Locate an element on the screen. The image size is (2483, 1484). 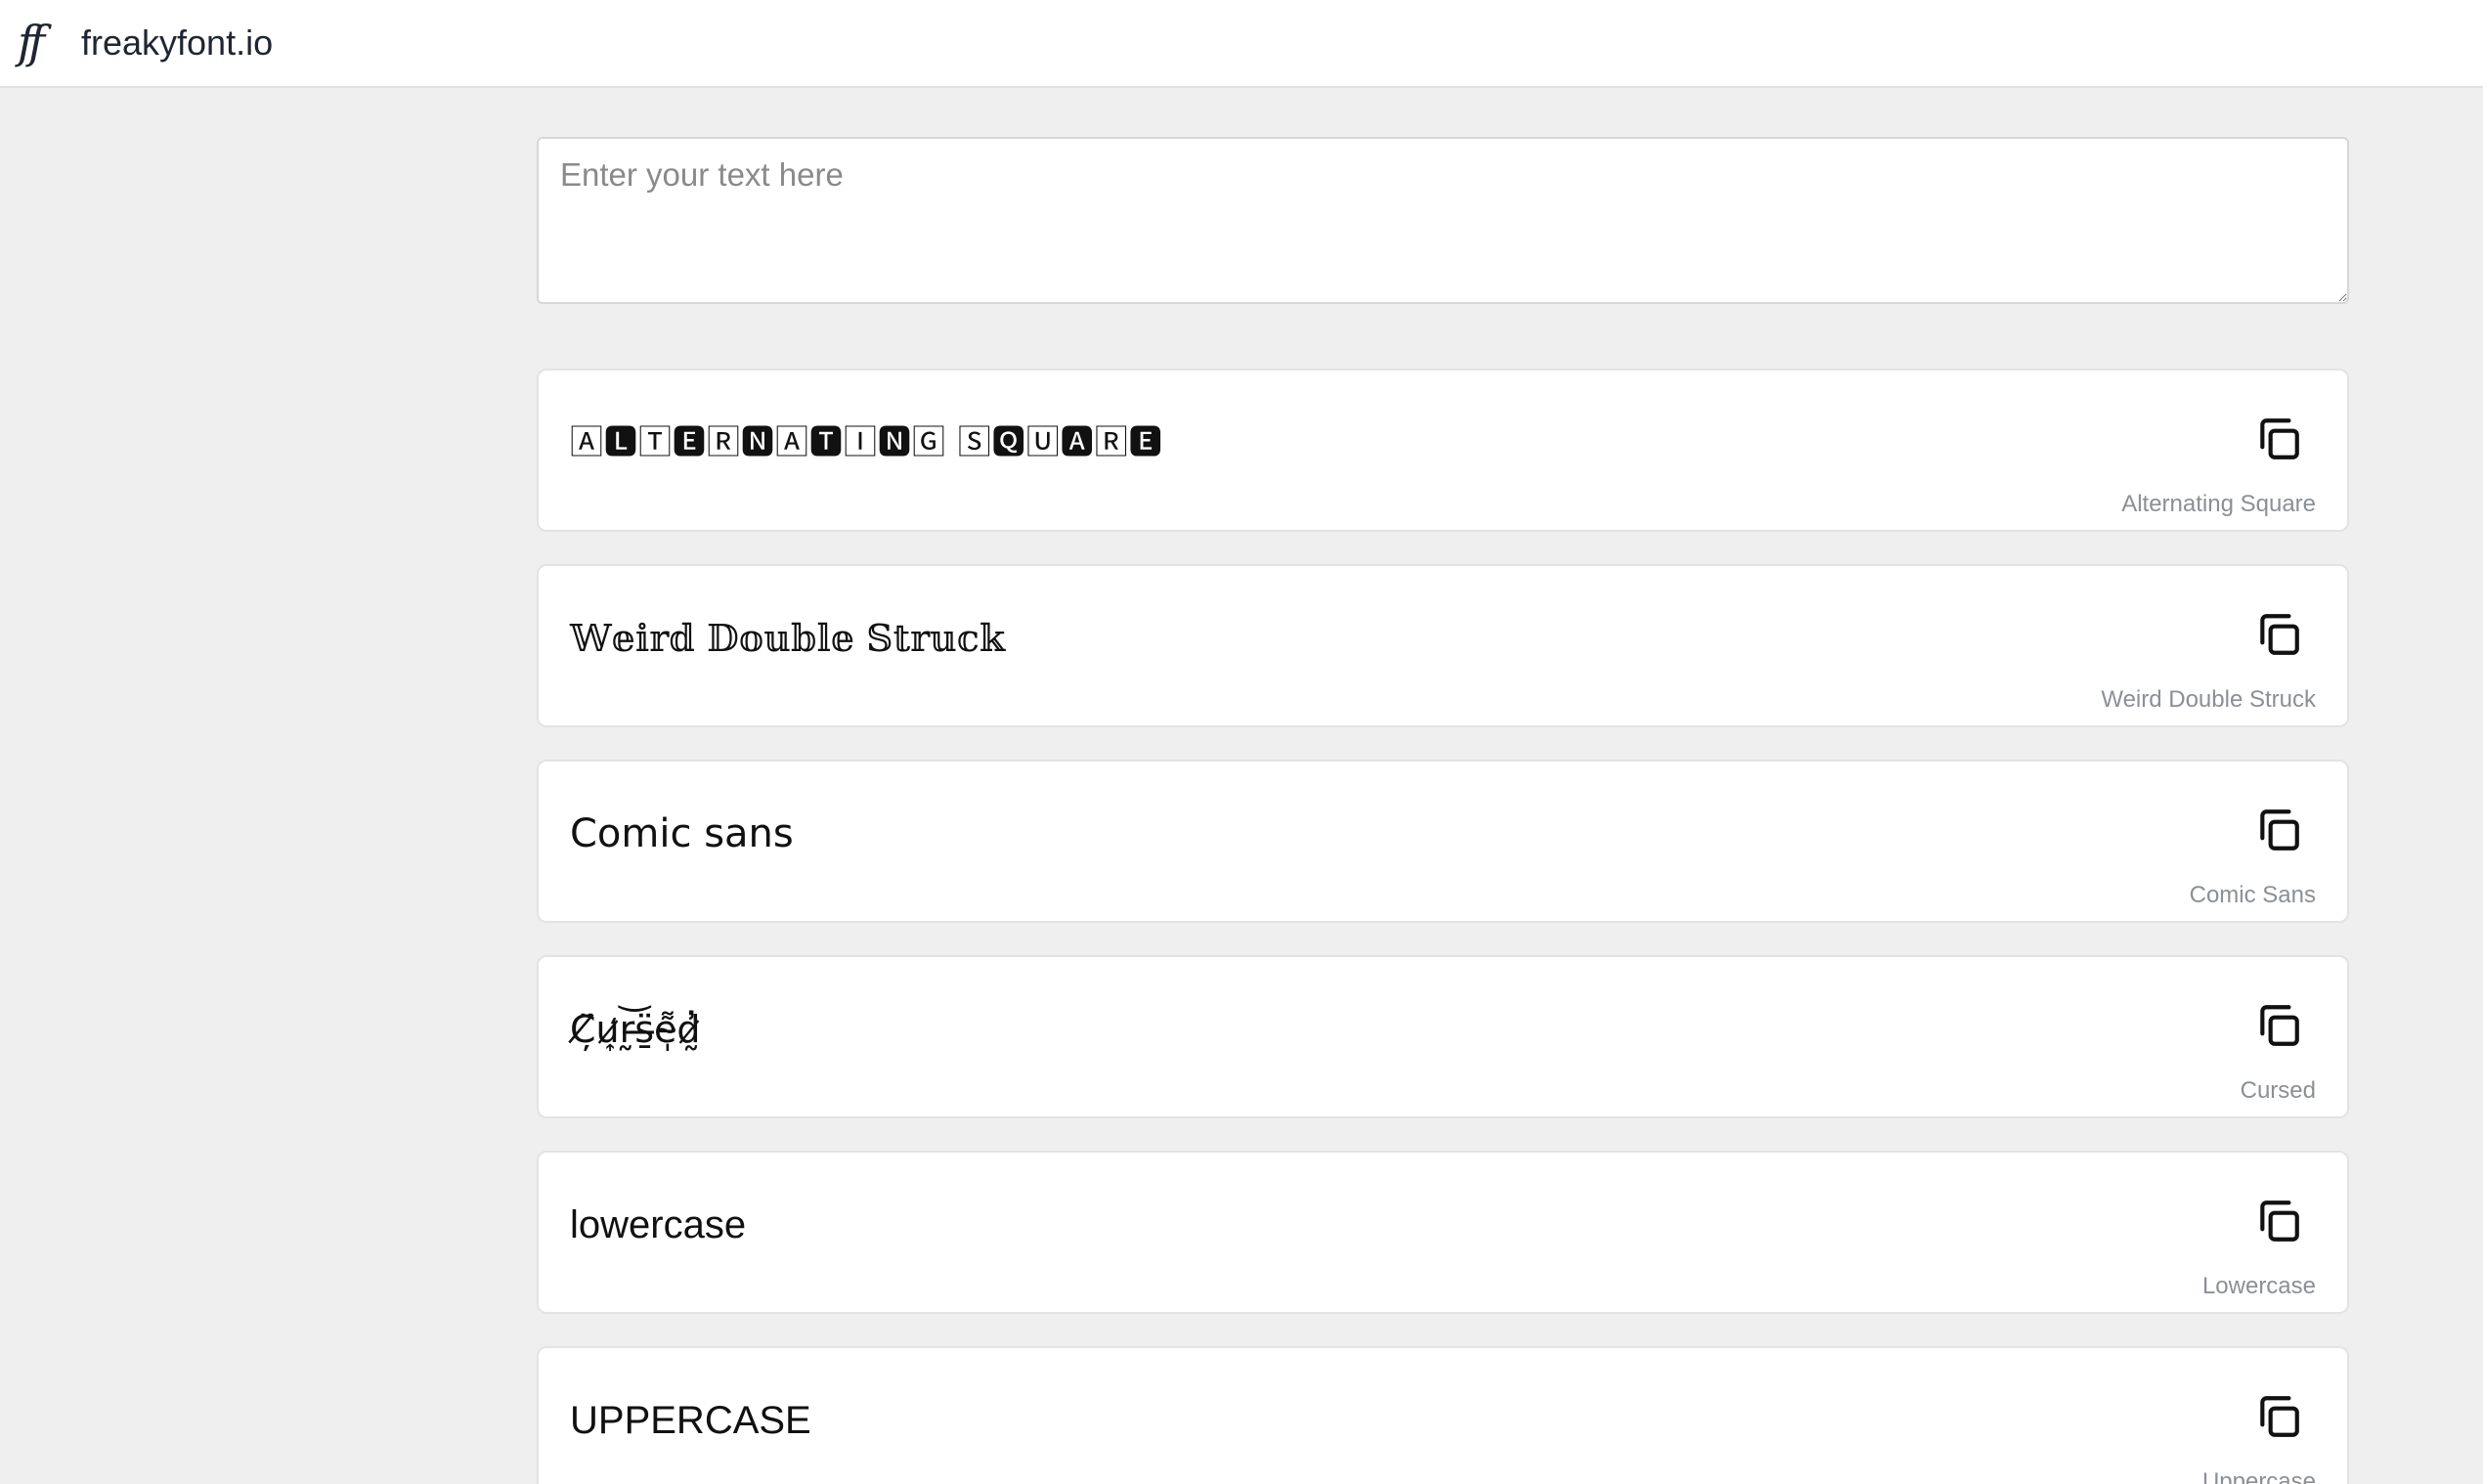
font-preview: UPPERCASE is located at coordinates (691, 1420).